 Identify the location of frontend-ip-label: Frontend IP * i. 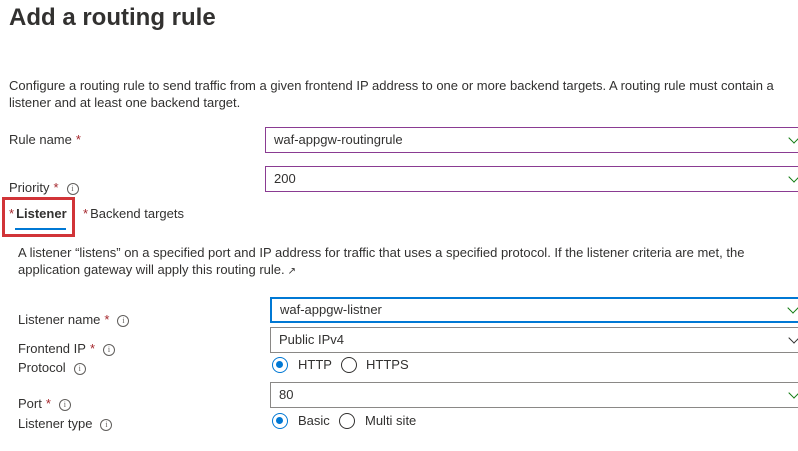
(66, 349).